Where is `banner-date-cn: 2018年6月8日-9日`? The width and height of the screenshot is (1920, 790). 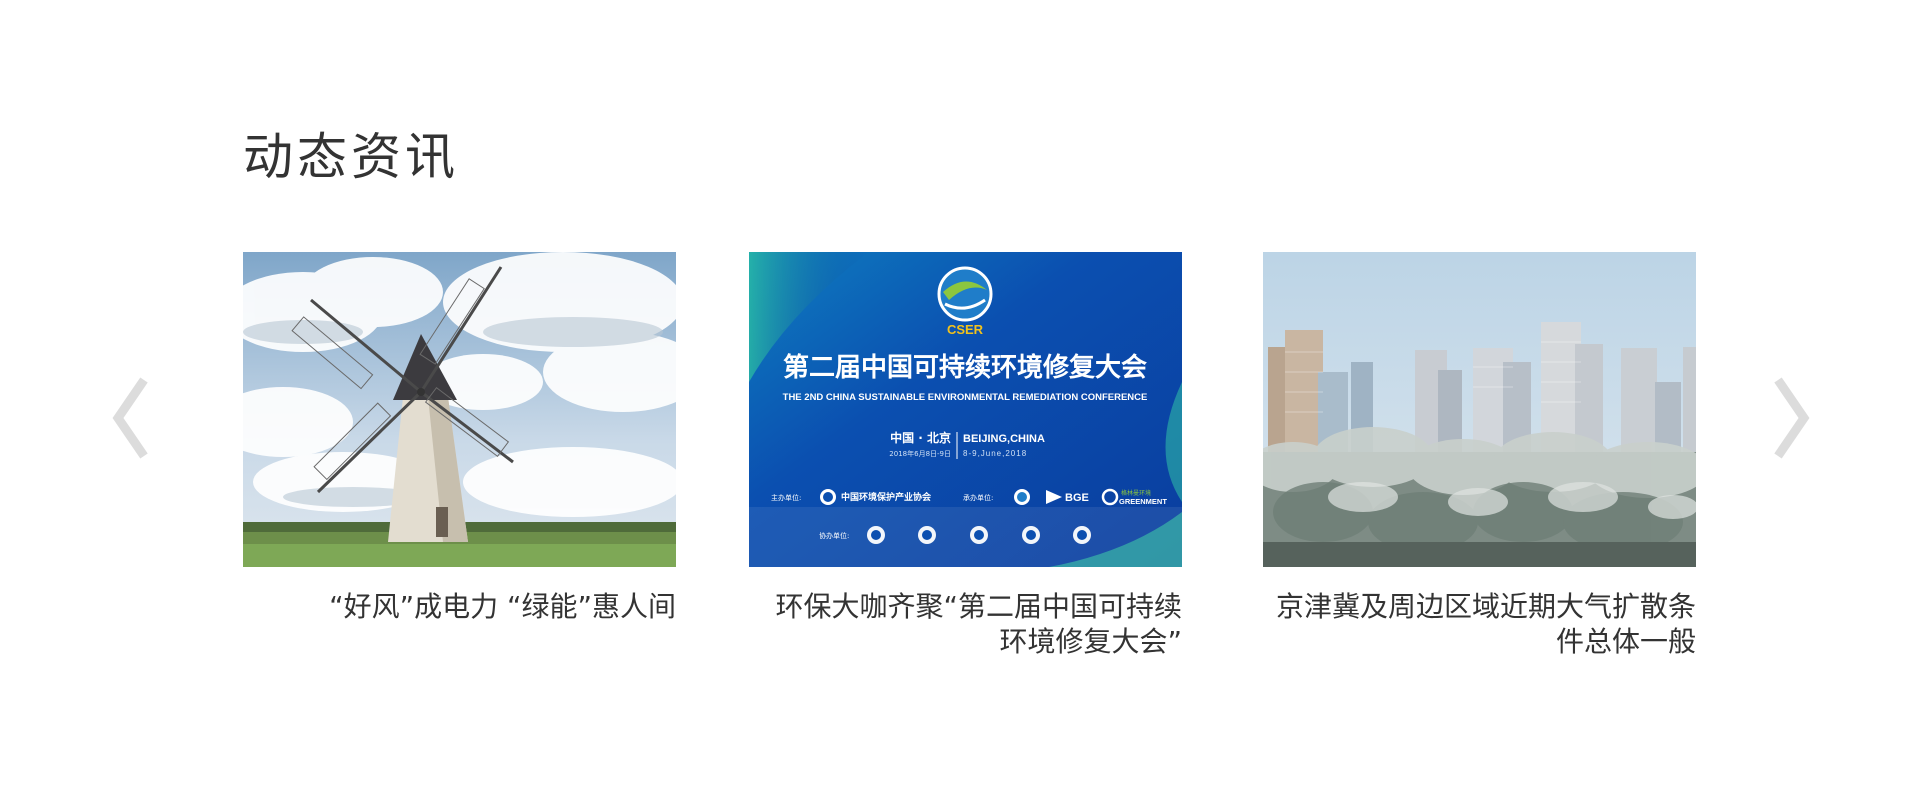 banner-date-cn: 2018年6月8日-9日 is located at coordinates (920, 453).